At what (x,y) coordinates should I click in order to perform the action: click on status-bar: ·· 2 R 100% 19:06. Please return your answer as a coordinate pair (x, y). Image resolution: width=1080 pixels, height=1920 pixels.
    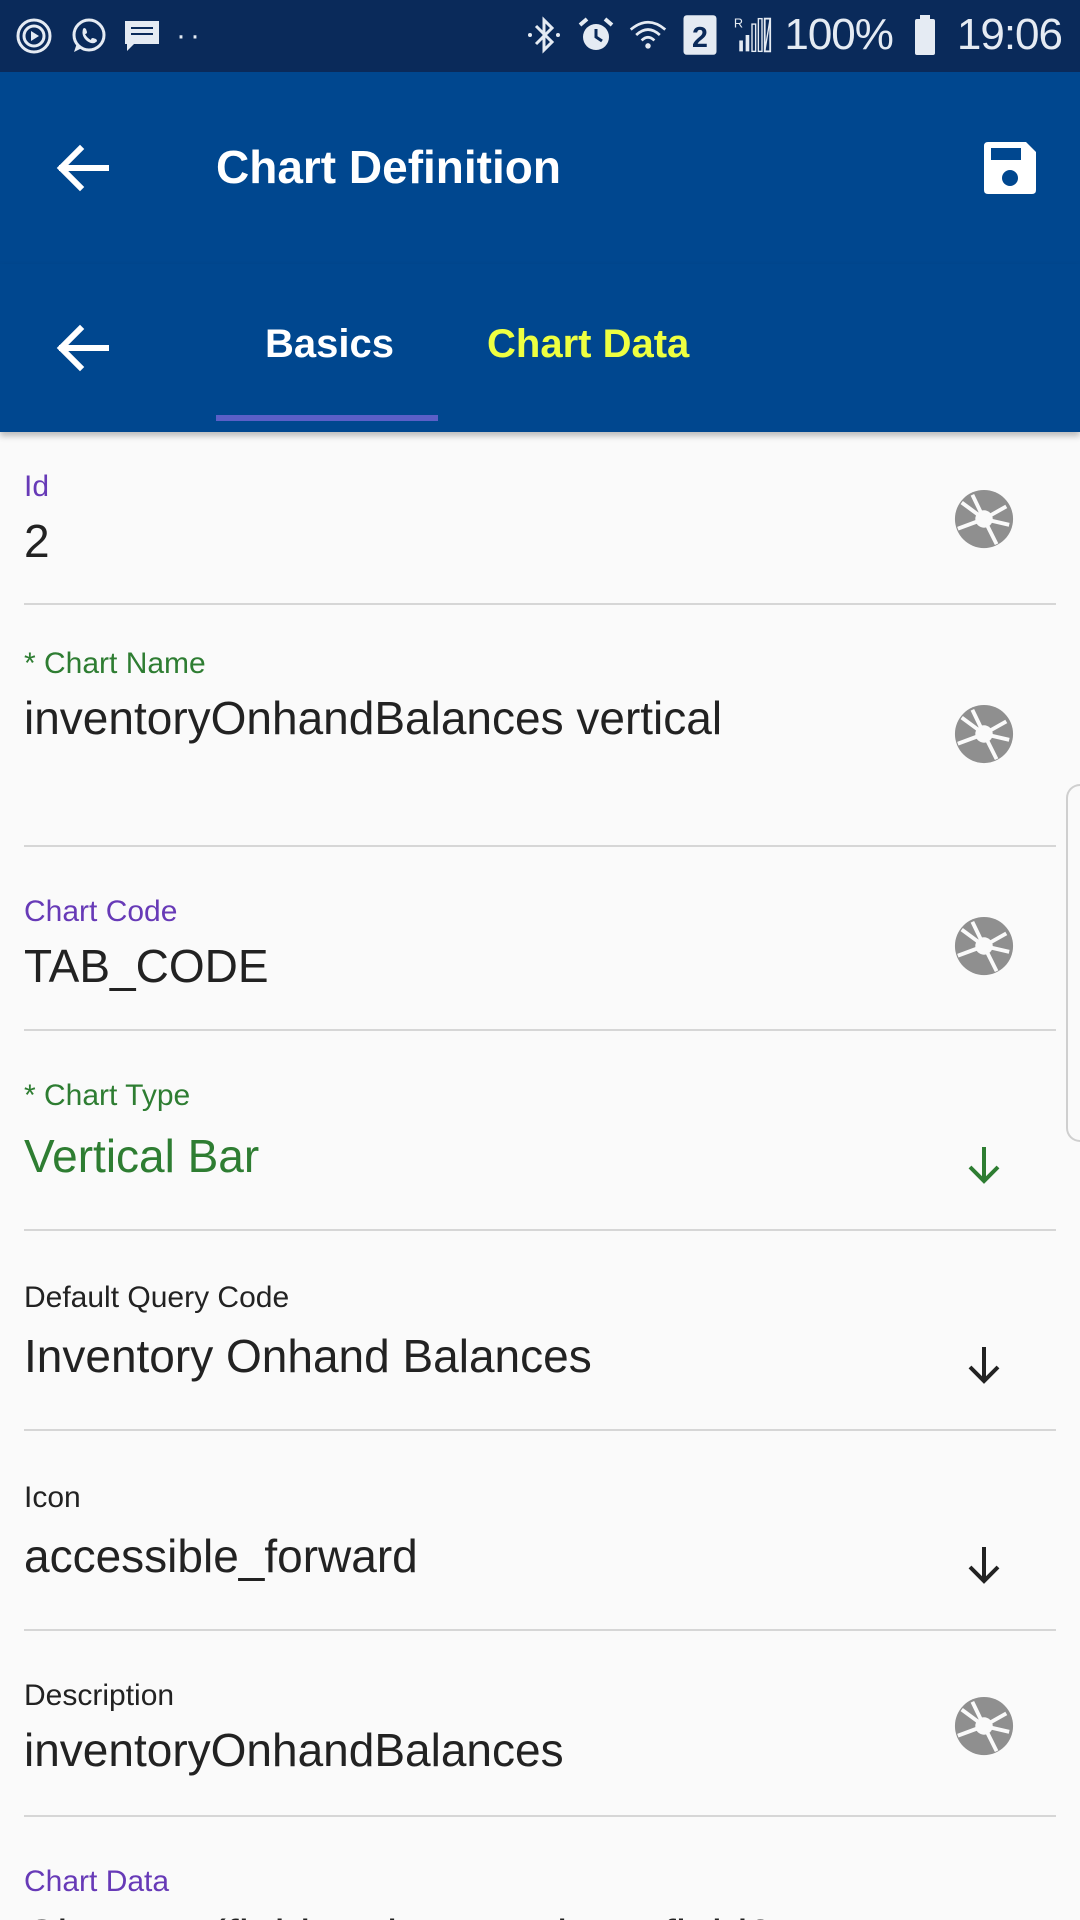
    Looking at the image, I should click on (540, 36).